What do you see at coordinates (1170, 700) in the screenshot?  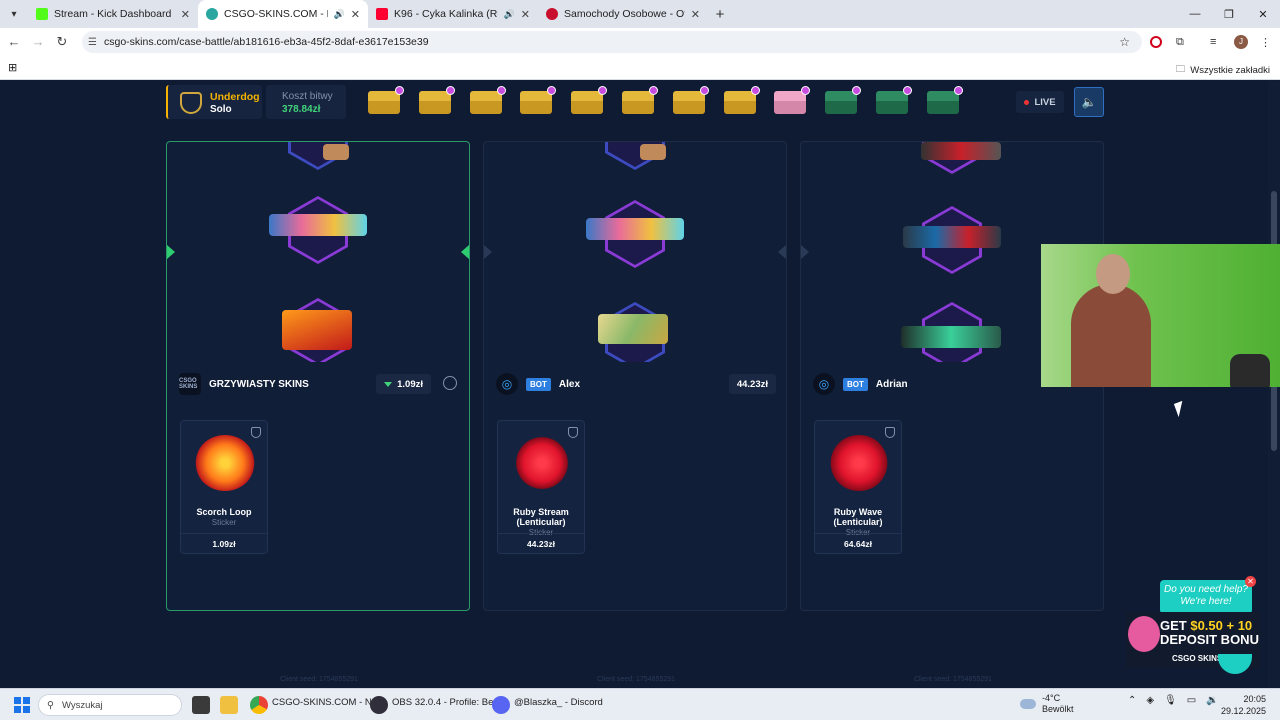 I see `microphone-icon: 🎙` at bounding box center [1170, 700].